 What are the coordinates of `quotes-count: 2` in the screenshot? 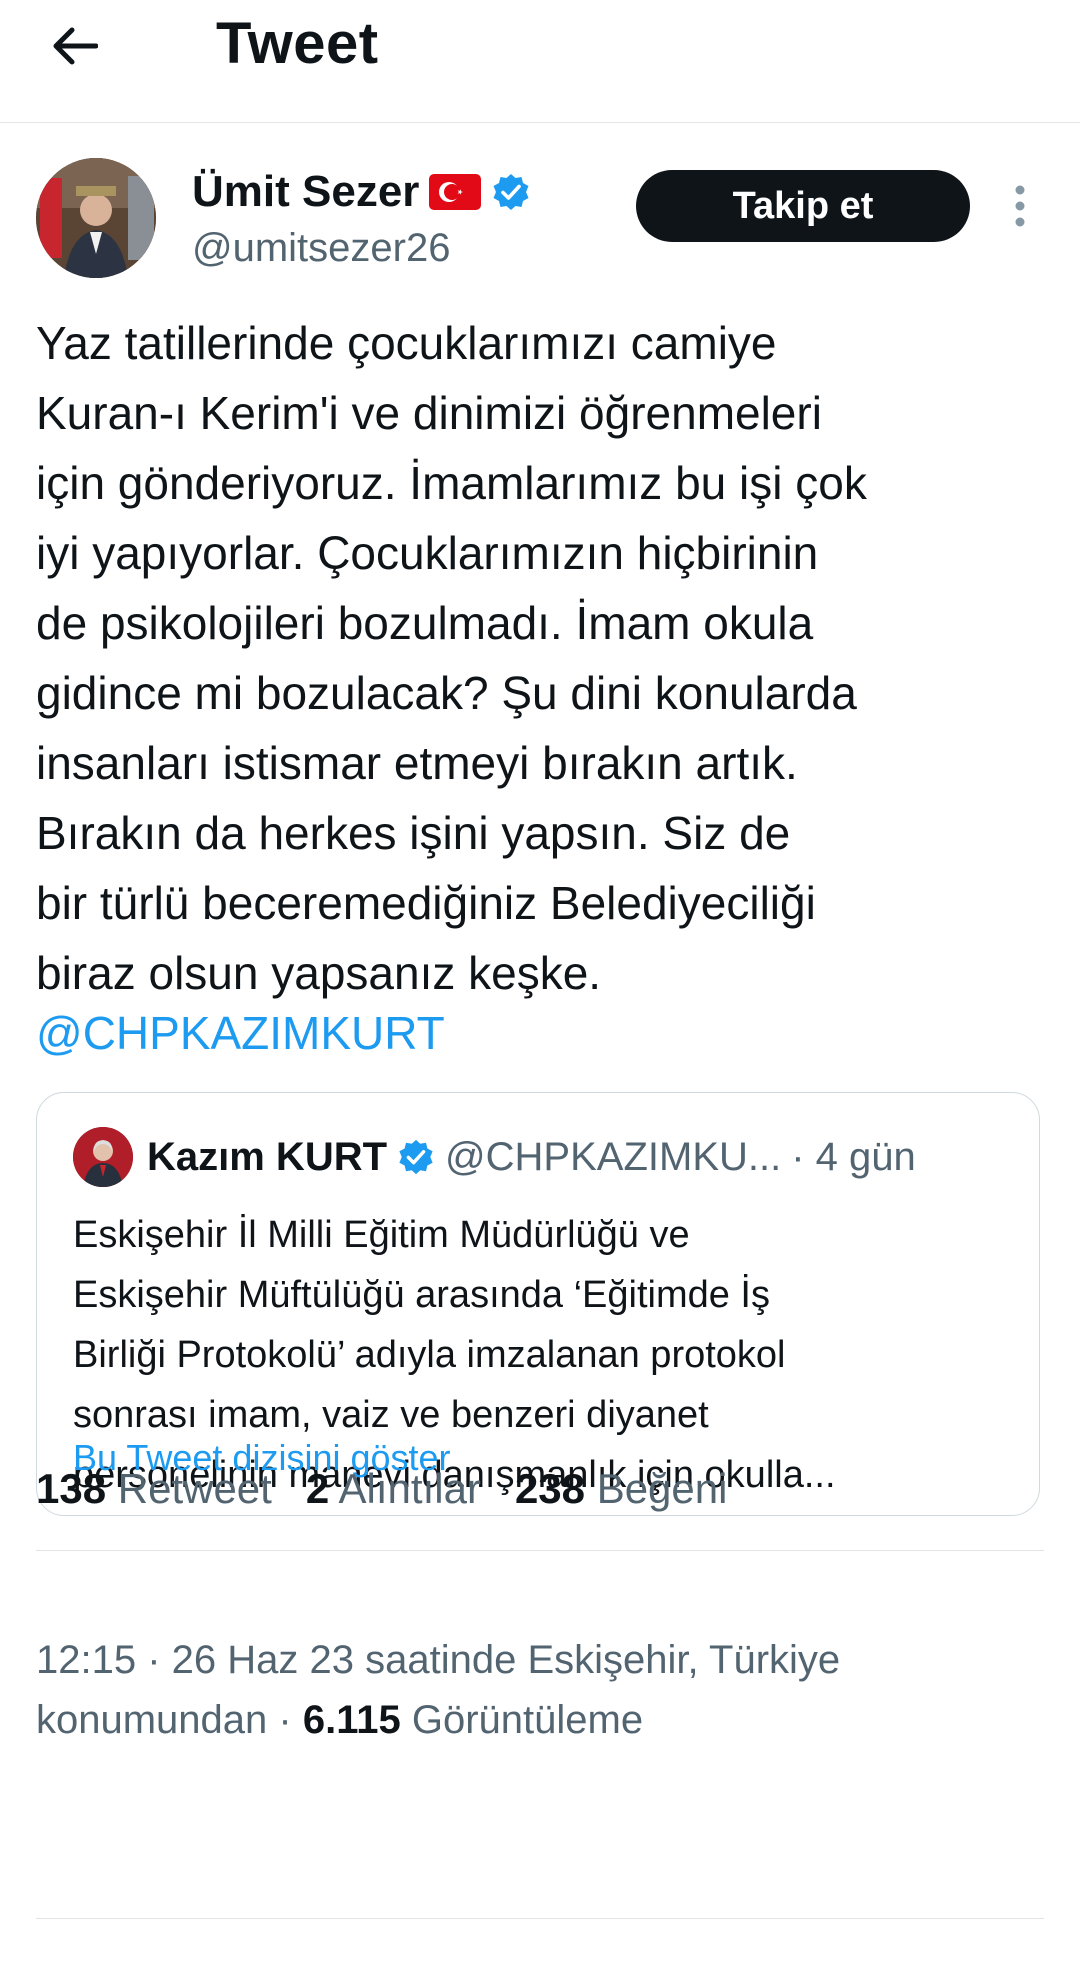 It's located at (317, 1488).